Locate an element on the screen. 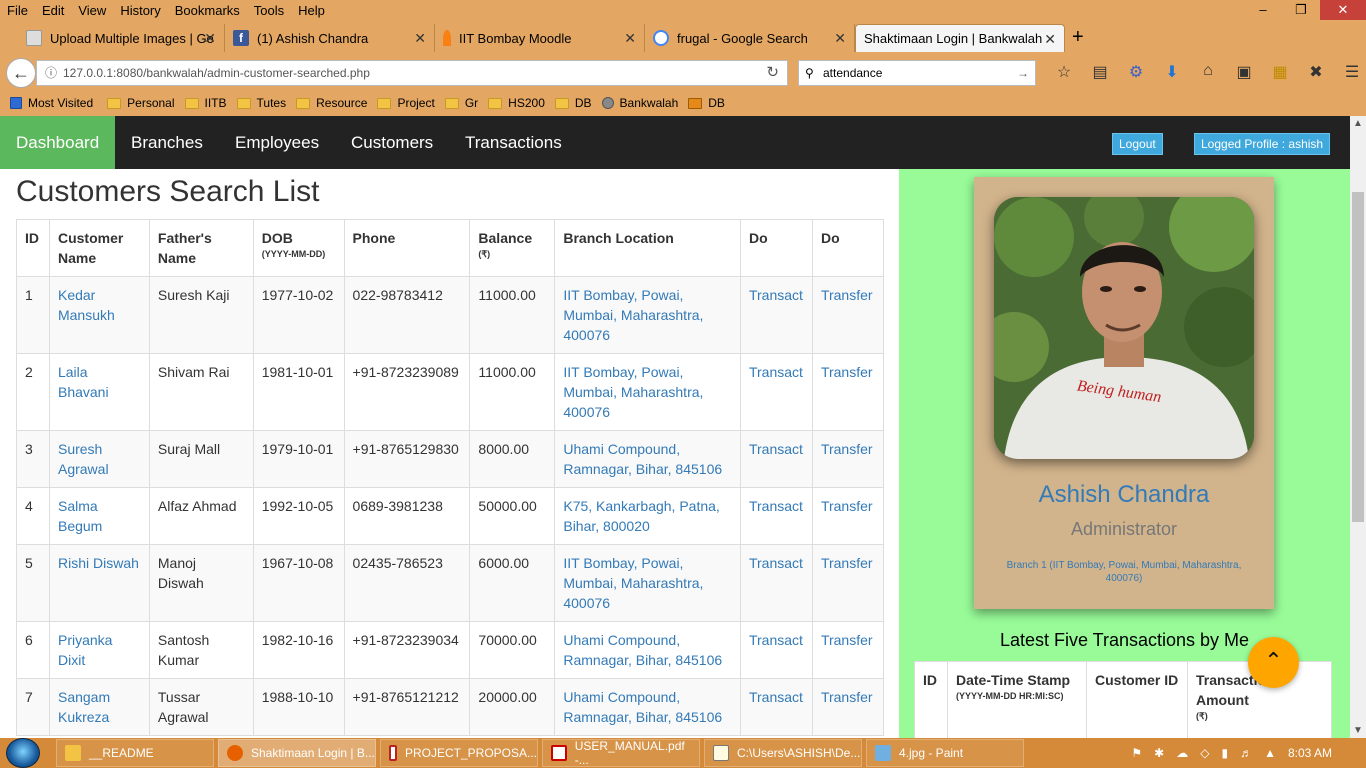 This screenshot has width=1366, height=768. extension-icon: ▦ is located at coordinates (1280, 72).